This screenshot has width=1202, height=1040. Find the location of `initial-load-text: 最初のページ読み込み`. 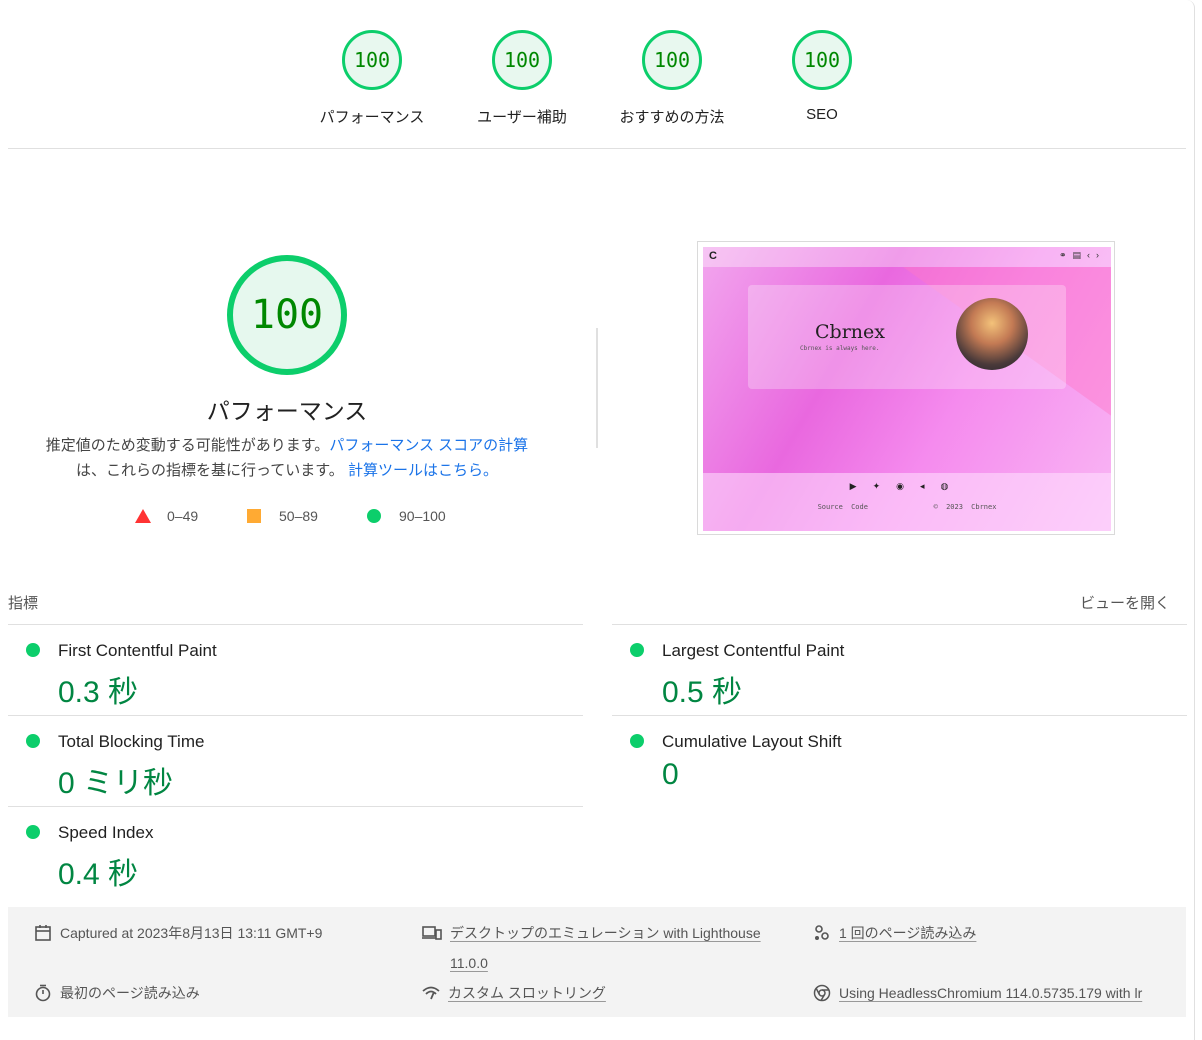

initial-load-text: 最初のページ読み込み is located at coordinates (130, 993).